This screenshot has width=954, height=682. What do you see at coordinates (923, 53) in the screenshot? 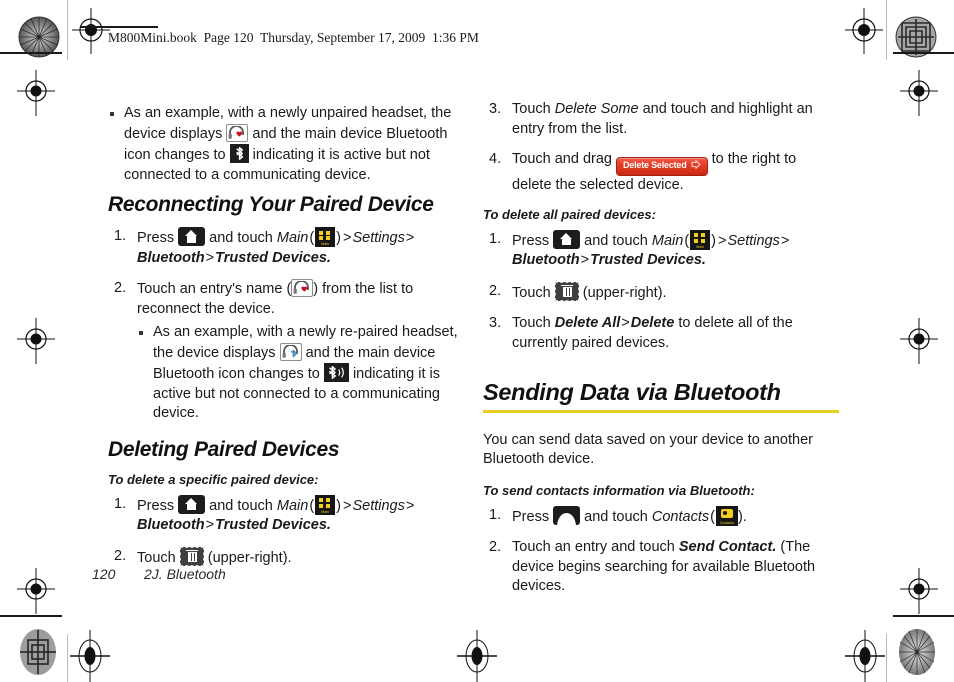
I see `trim-line-top-right` at bounding box center [923, 53].